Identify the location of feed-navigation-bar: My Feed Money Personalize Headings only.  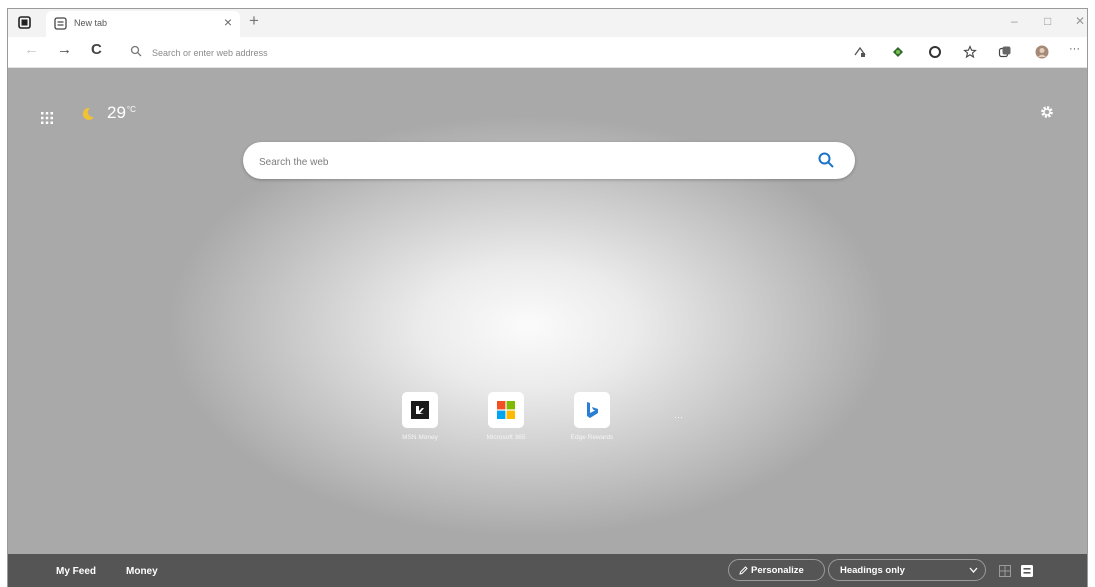
(547, 570).